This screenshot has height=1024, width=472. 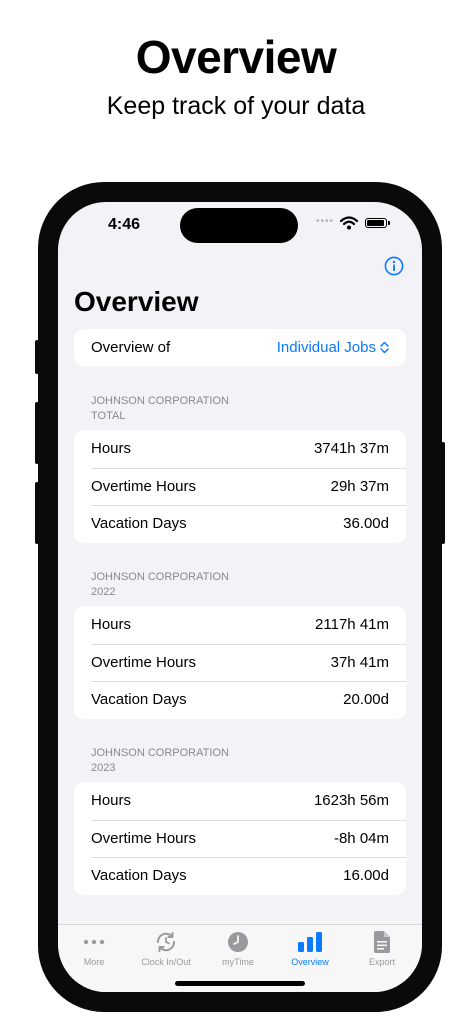 What do you see at coordinates (325, 221) in the screenshot?
I see `signal-icon: ••••` at bounding box center [325, 221].